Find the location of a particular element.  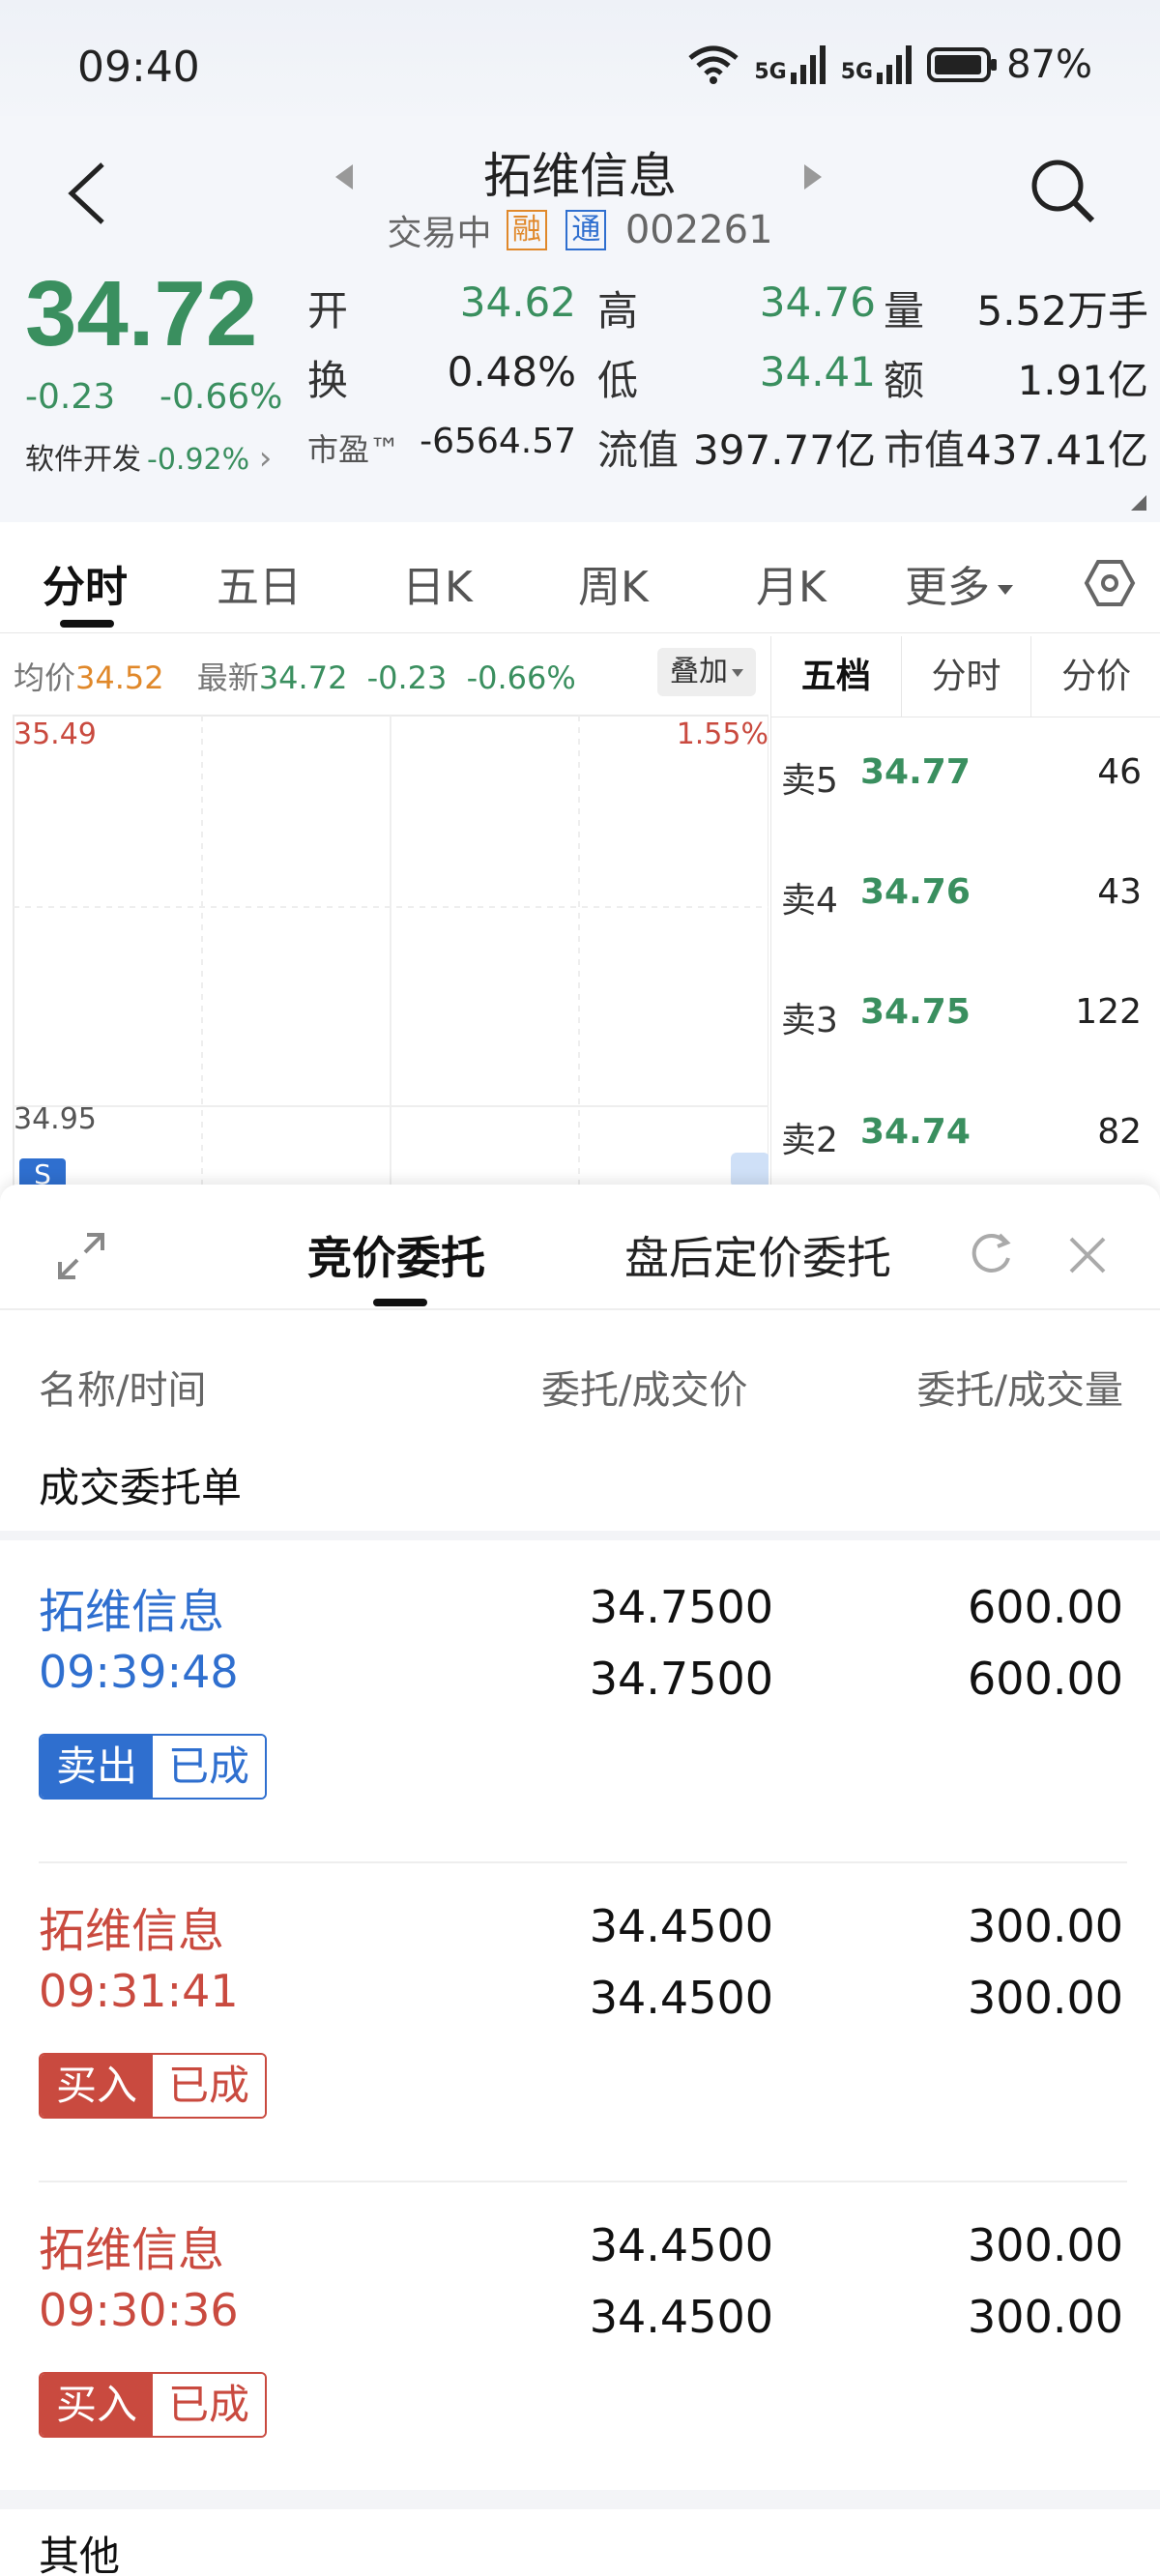

open-value: 34.62 is located at coordinates (518, 302).